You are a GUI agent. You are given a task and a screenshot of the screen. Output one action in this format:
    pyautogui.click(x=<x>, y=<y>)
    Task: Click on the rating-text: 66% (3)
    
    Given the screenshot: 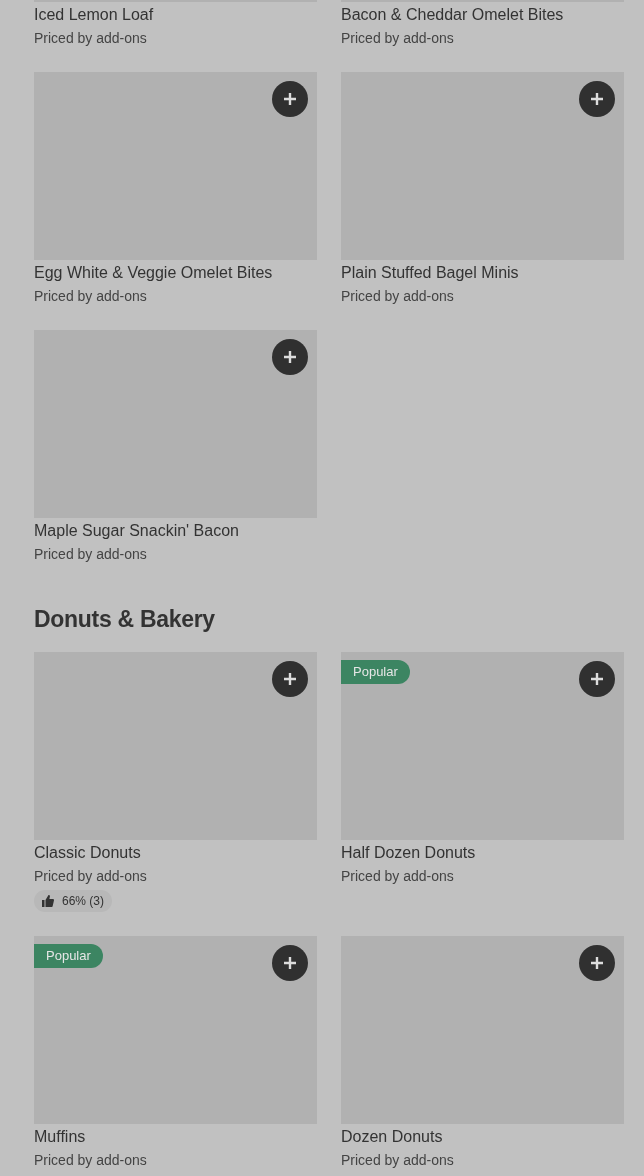 What is the action you would take?
    pyautogui.click(x=83, y=901)
    